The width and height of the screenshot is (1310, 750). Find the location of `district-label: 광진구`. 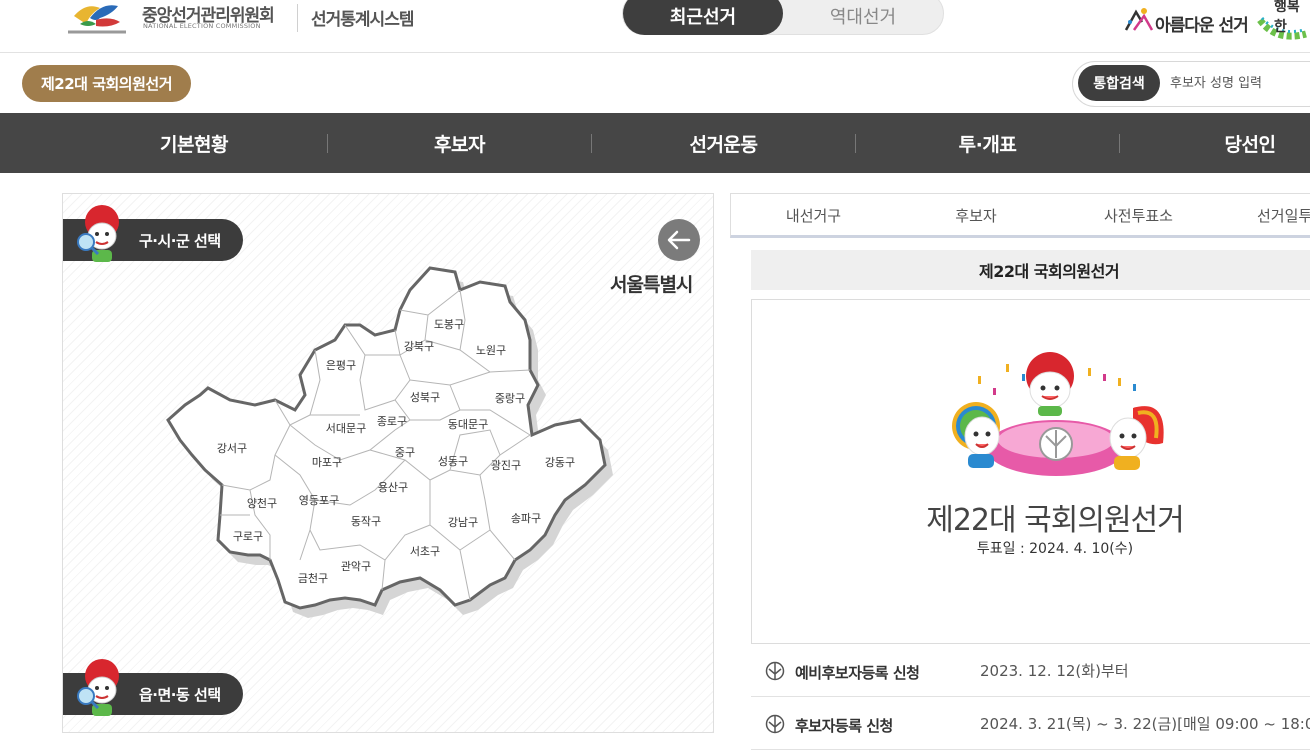

district-label: 광진구 is located at coordinates (506, 465).